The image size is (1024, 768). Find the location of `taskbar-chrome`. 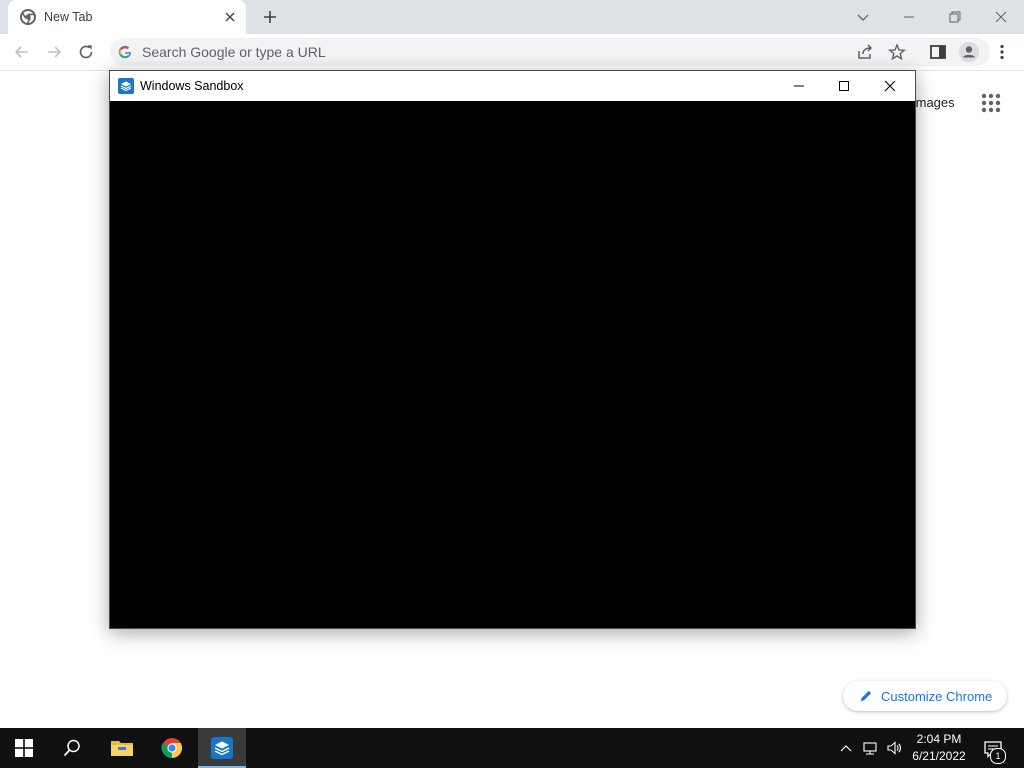

taskbar-chrome is located at coordinates (172, 748).